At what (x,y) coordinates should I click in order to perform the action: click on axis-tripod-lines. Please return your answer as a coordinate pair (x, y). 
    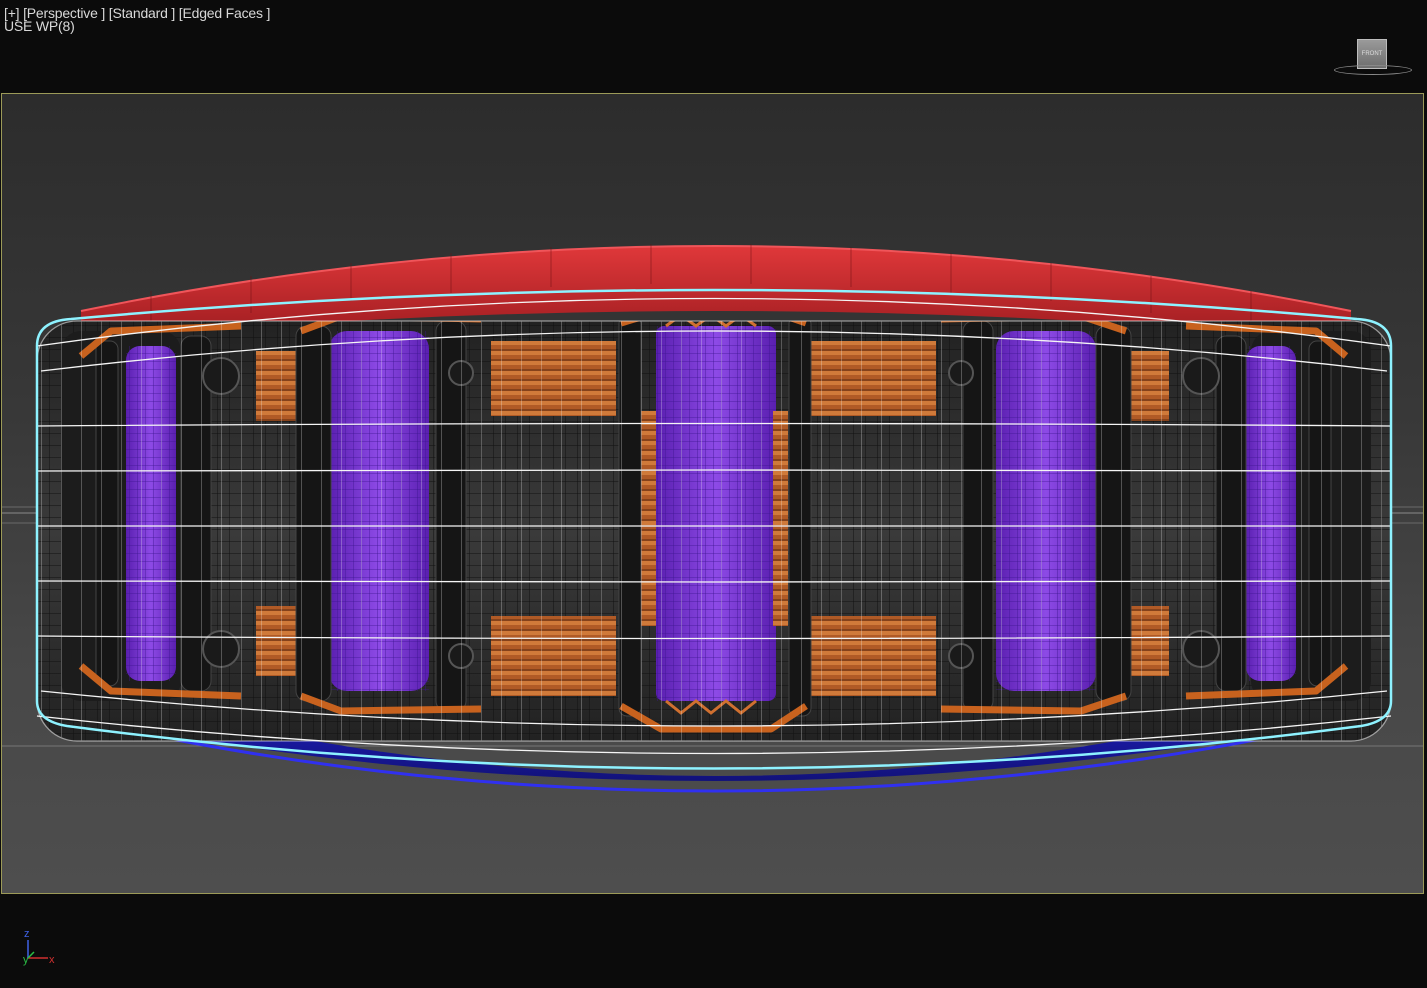
    Looking at the image, I should click on (37, 949).